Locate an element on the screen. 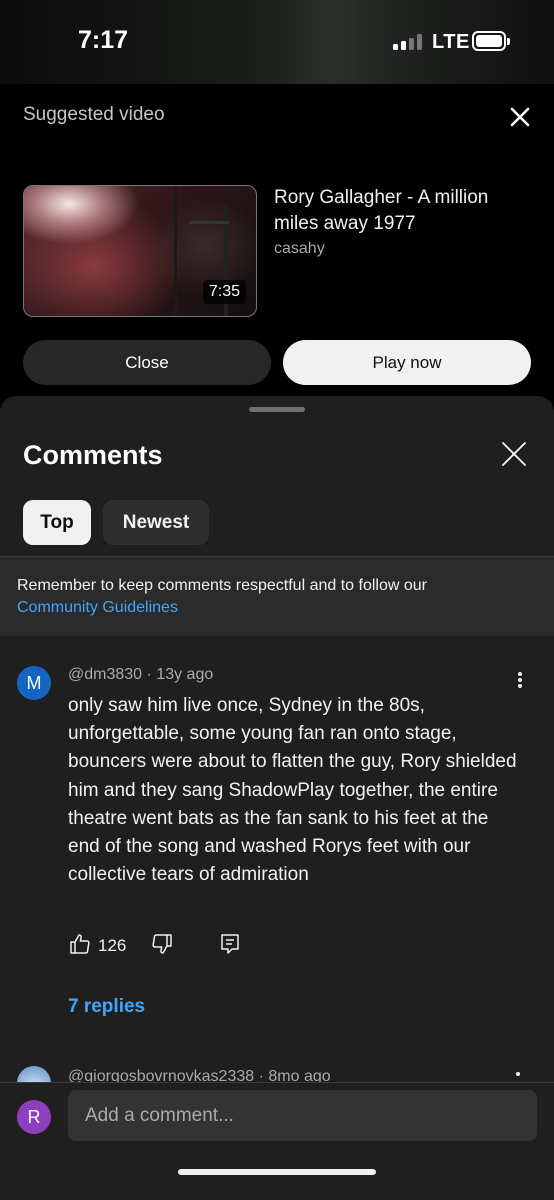 Image resolution: width=554 pixels, height=1200 pixels. avatar: R is located at coordinates (34, 1117).